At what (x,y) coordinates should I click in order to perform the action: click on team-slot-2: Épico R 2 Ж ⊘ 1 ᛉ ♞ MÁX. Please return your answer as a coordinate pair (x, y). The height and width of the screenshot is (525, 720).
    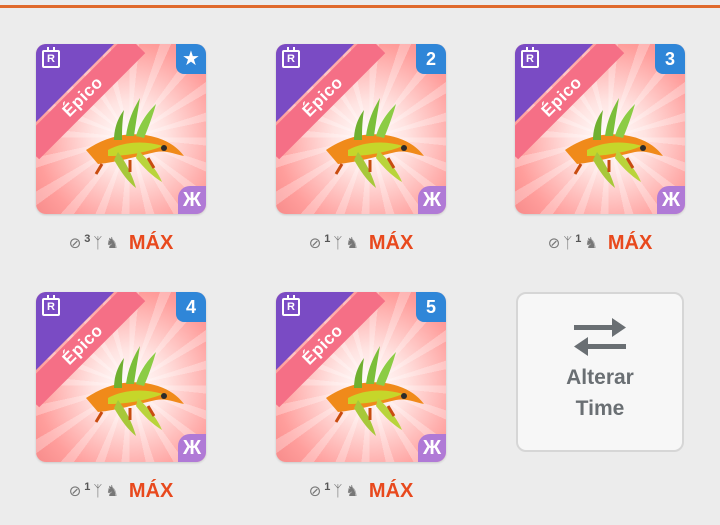
    Looking at the image, I should click on (361, 150).